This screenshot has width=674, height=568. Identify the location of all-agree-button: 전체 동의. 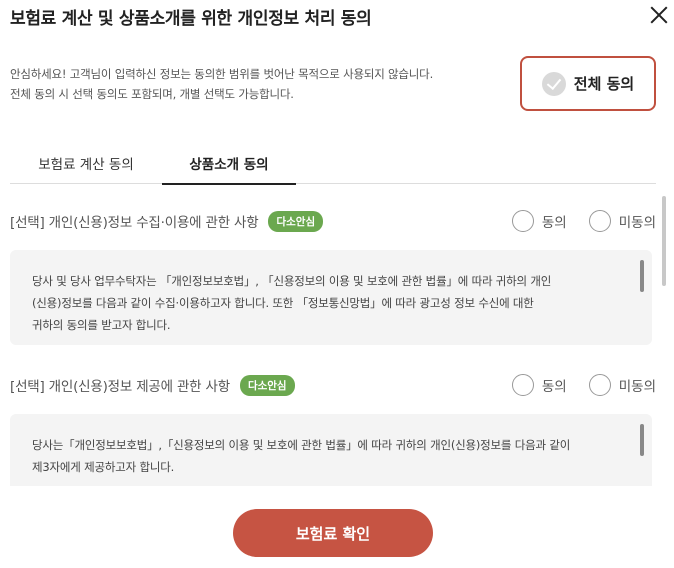
(588, 83).